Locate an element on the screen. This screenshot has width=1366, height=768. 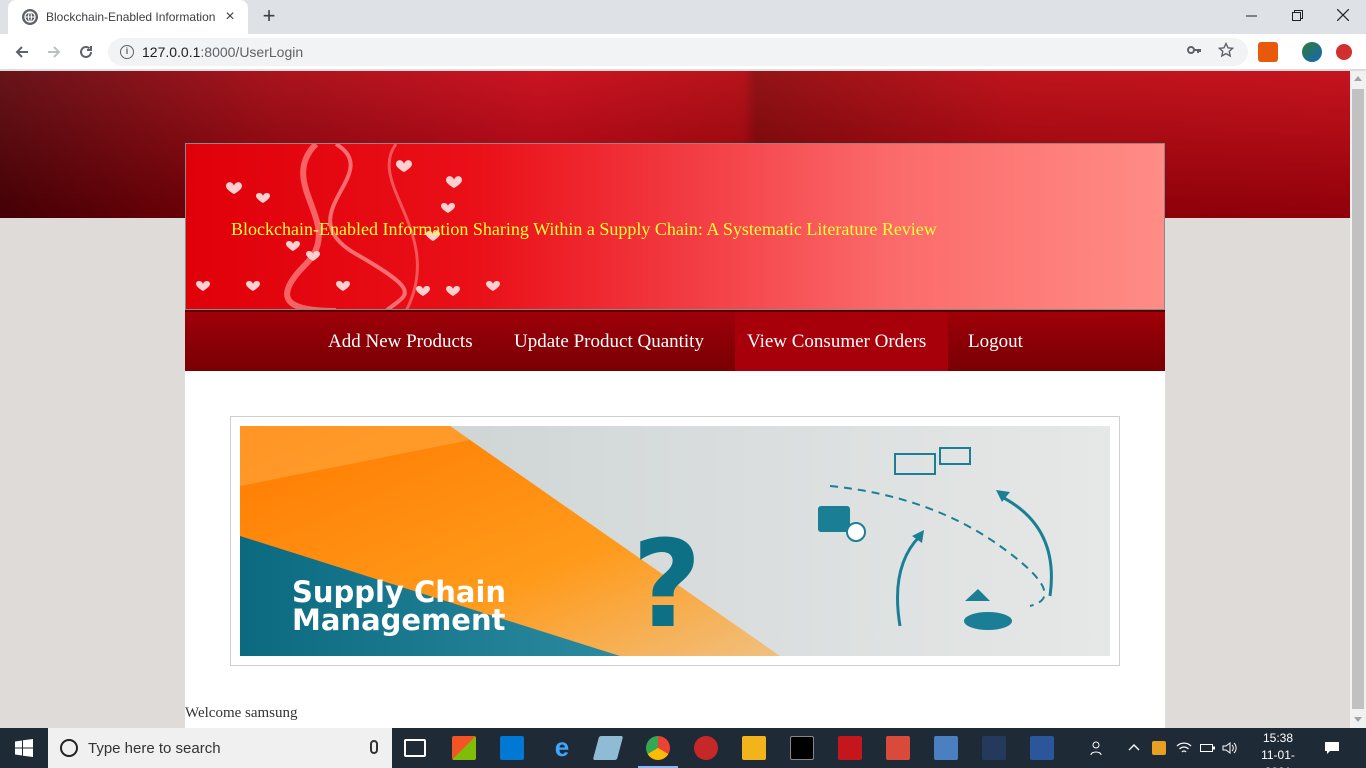
vertical-scrollbar is located at coordinates (1358, 399).